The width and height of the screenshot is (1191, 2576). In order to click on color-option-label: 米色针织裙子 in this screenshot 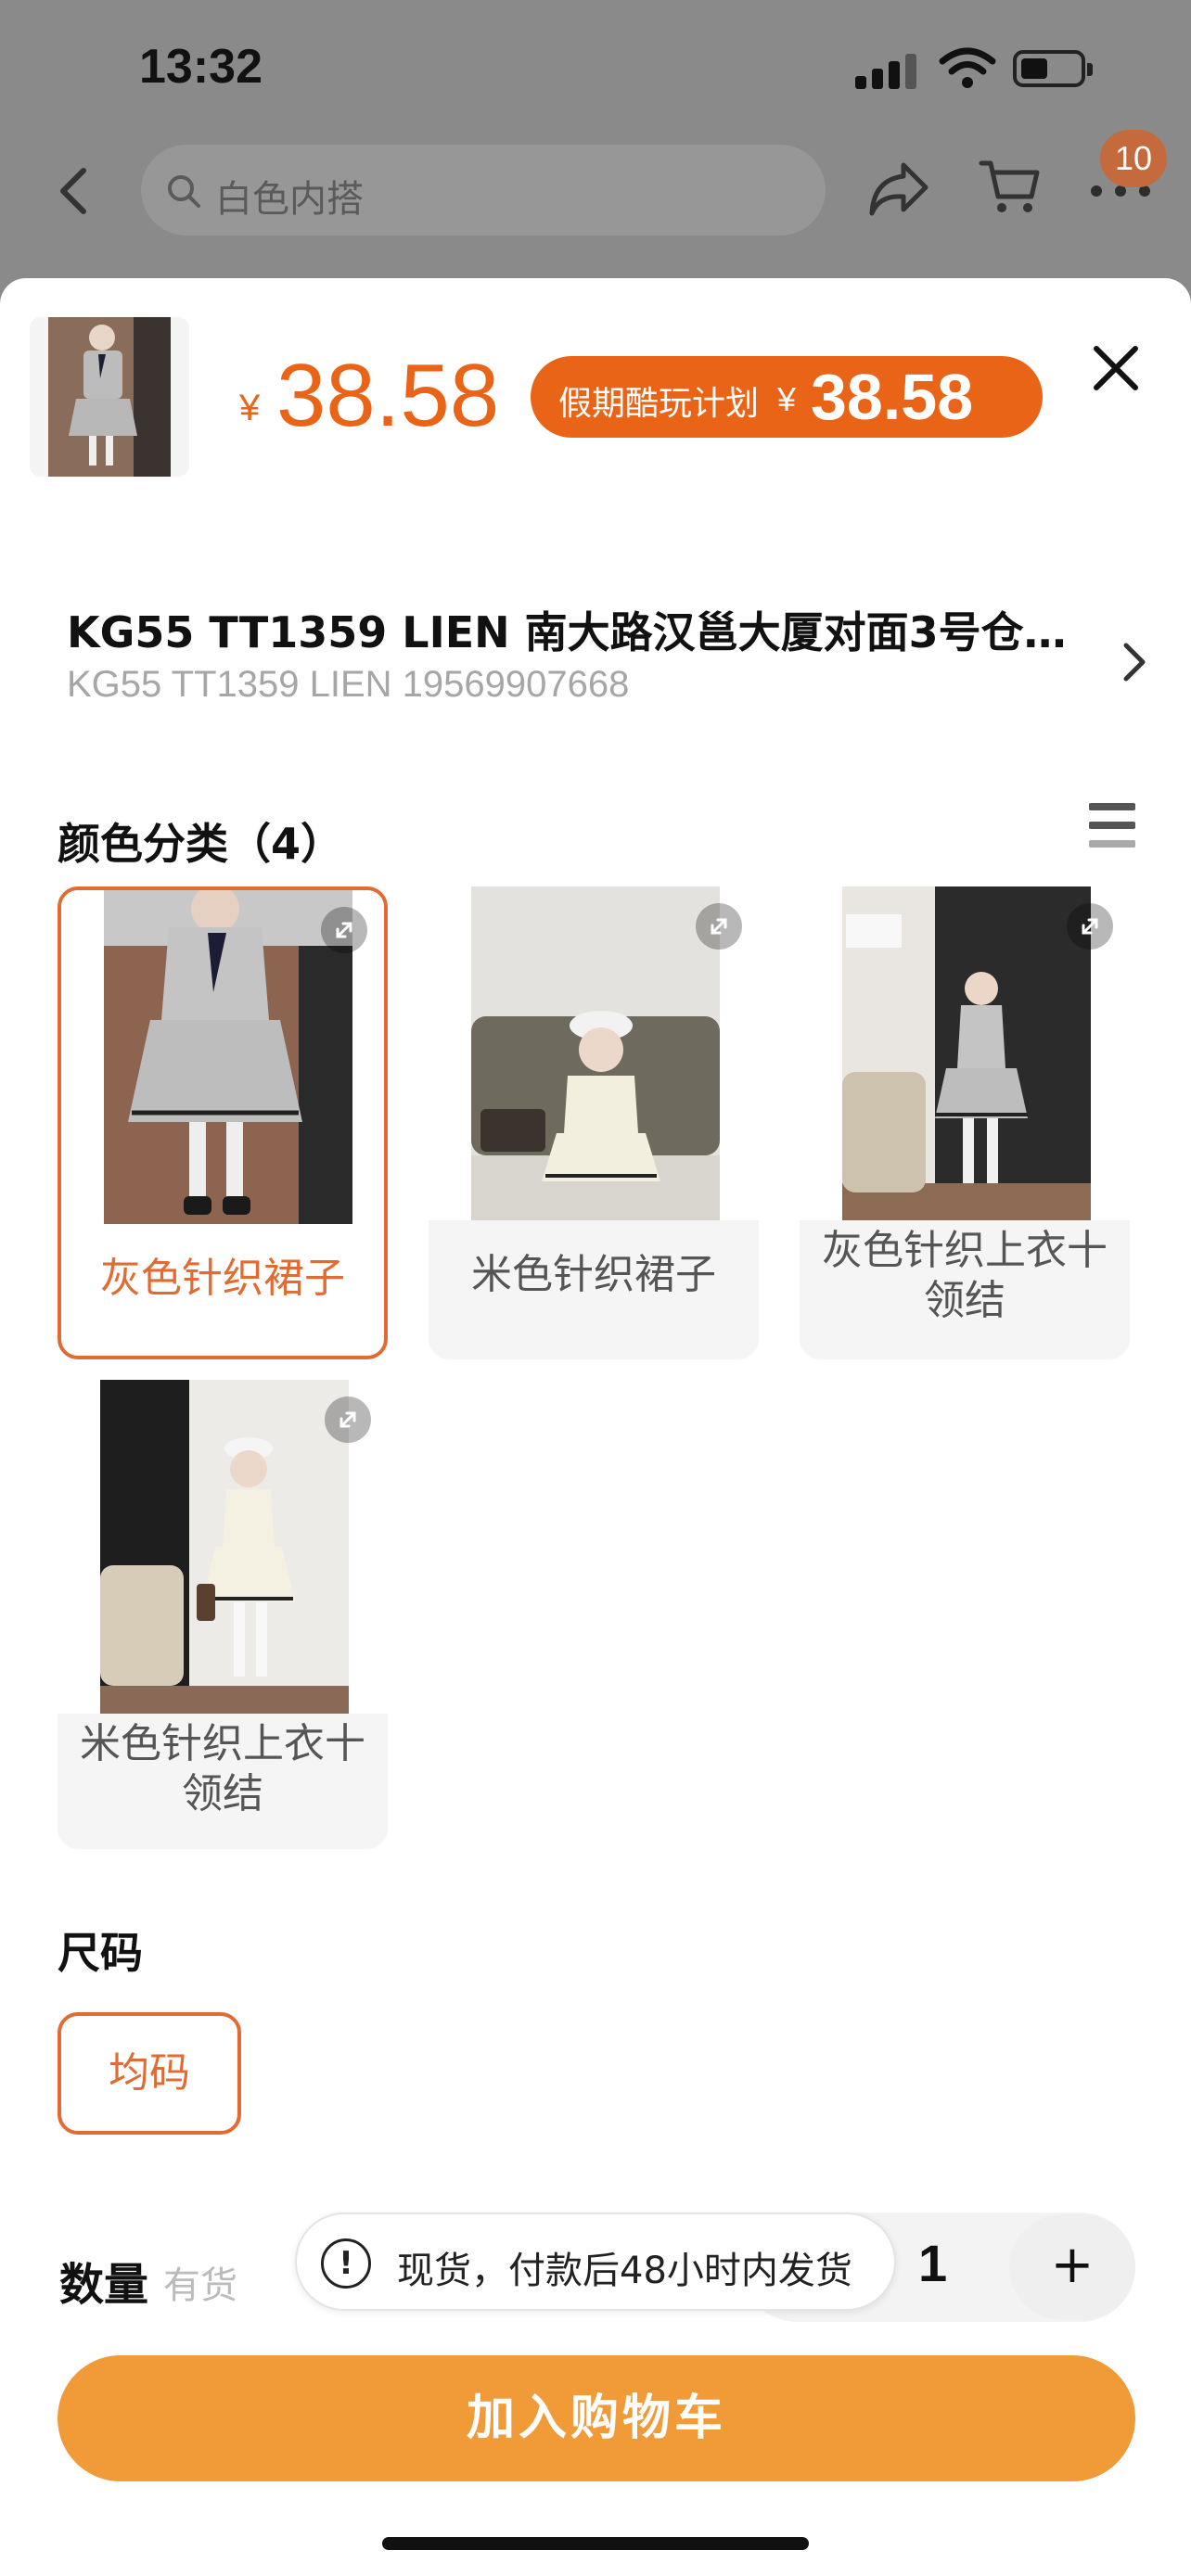, I will do `click(593, 1274)`.